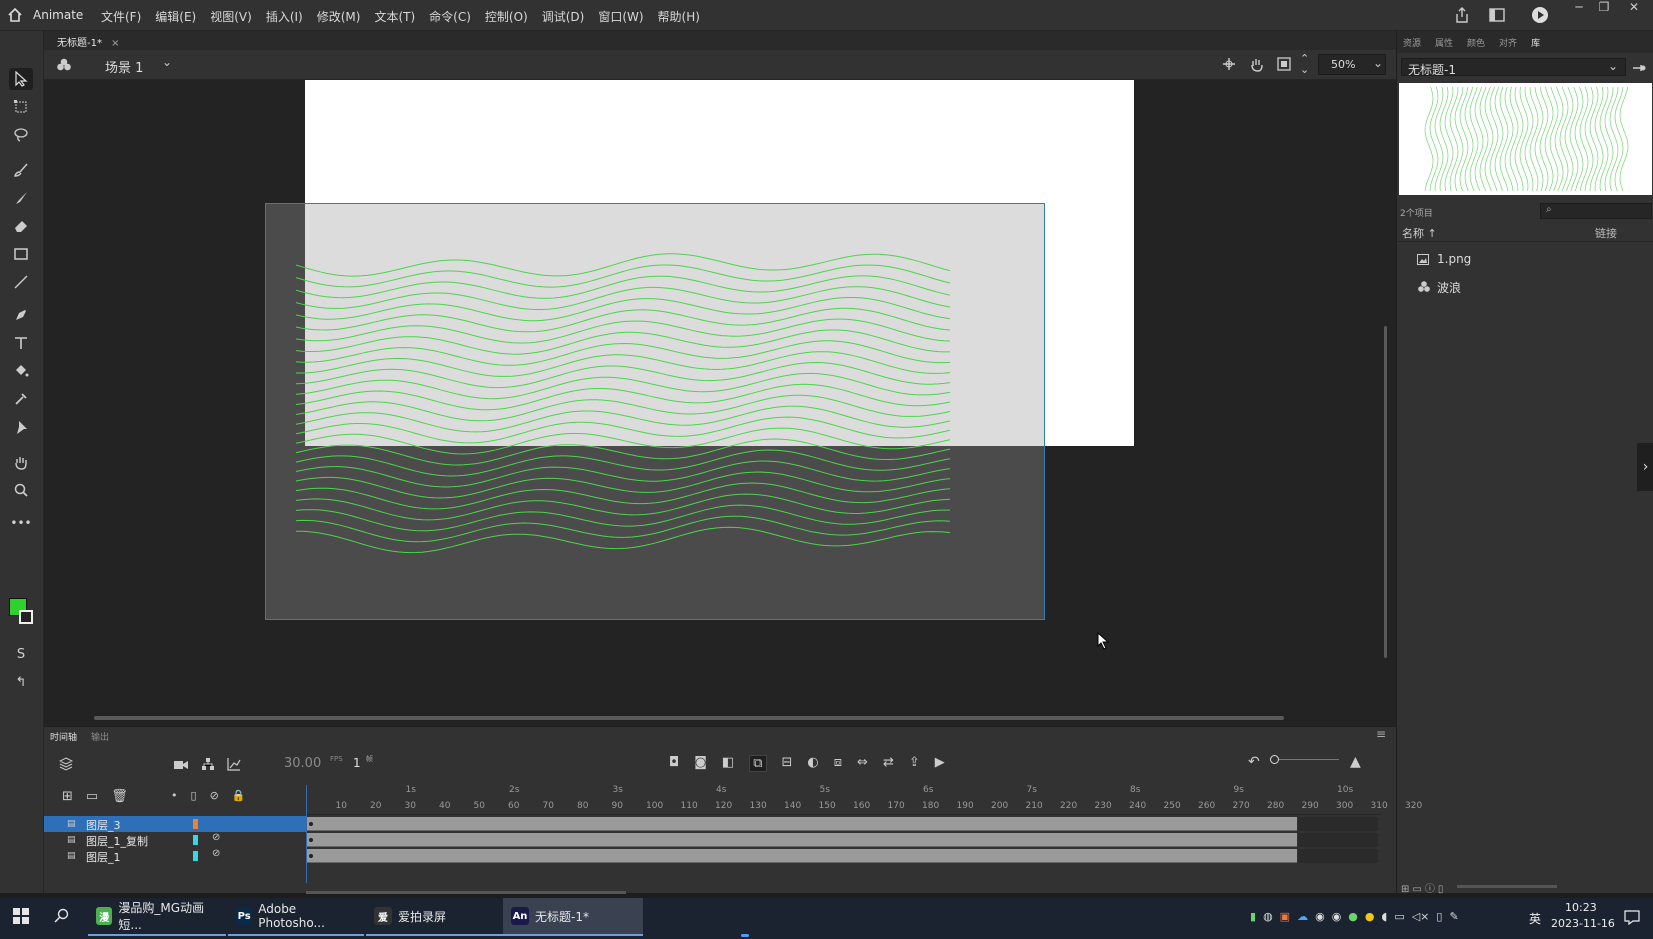  I want to click on selection-tool-icon, so click(21, 79).